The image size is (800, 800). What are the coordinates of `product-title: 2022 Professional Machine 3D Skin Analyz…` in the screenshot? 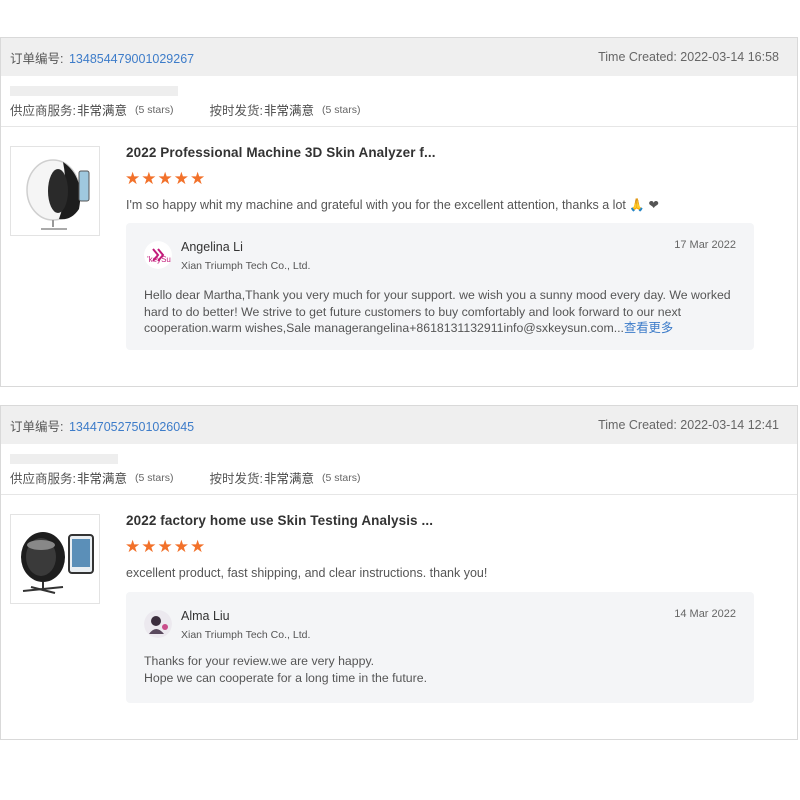 It's located at (281, 152).